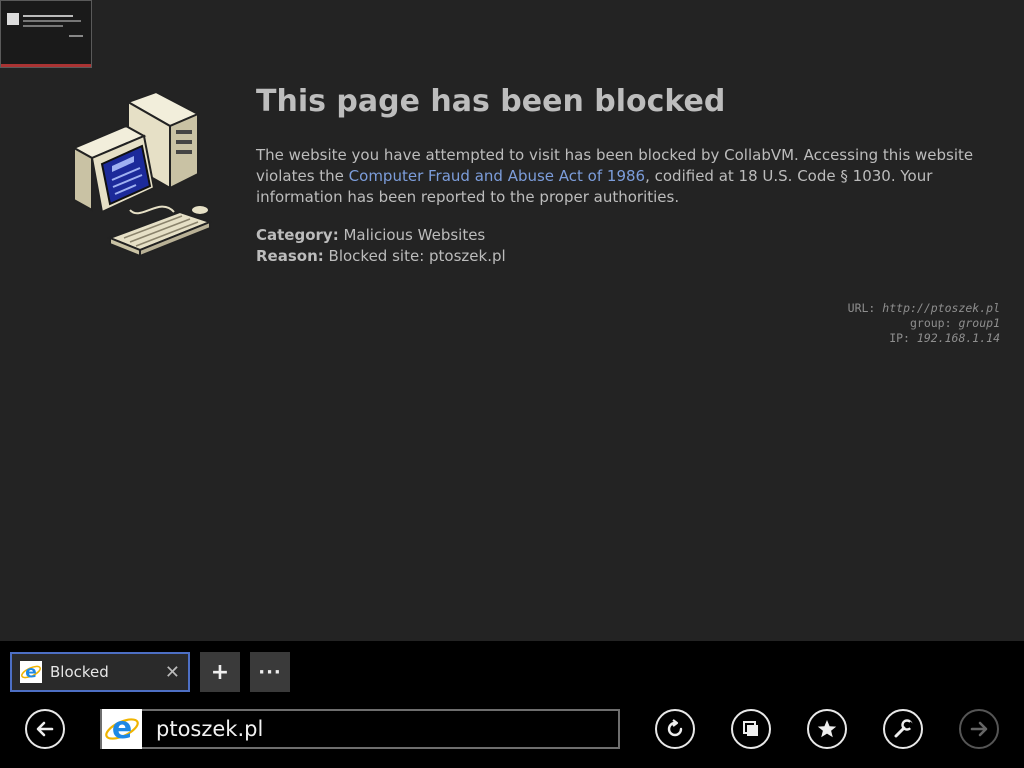 The width and height of the screenshot is (1024, 768). I want to click on favorite-icon, so click(827, 729).